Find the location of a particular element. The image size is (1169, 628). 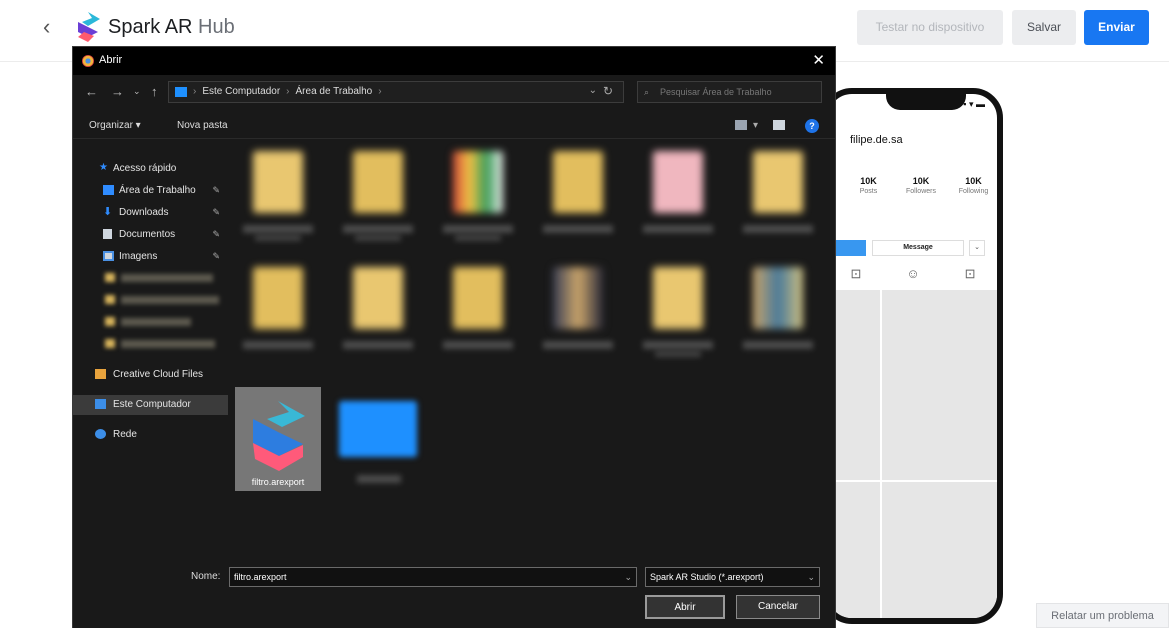

new-folder-button: Nova pasta is located at coordinates (202, 125).